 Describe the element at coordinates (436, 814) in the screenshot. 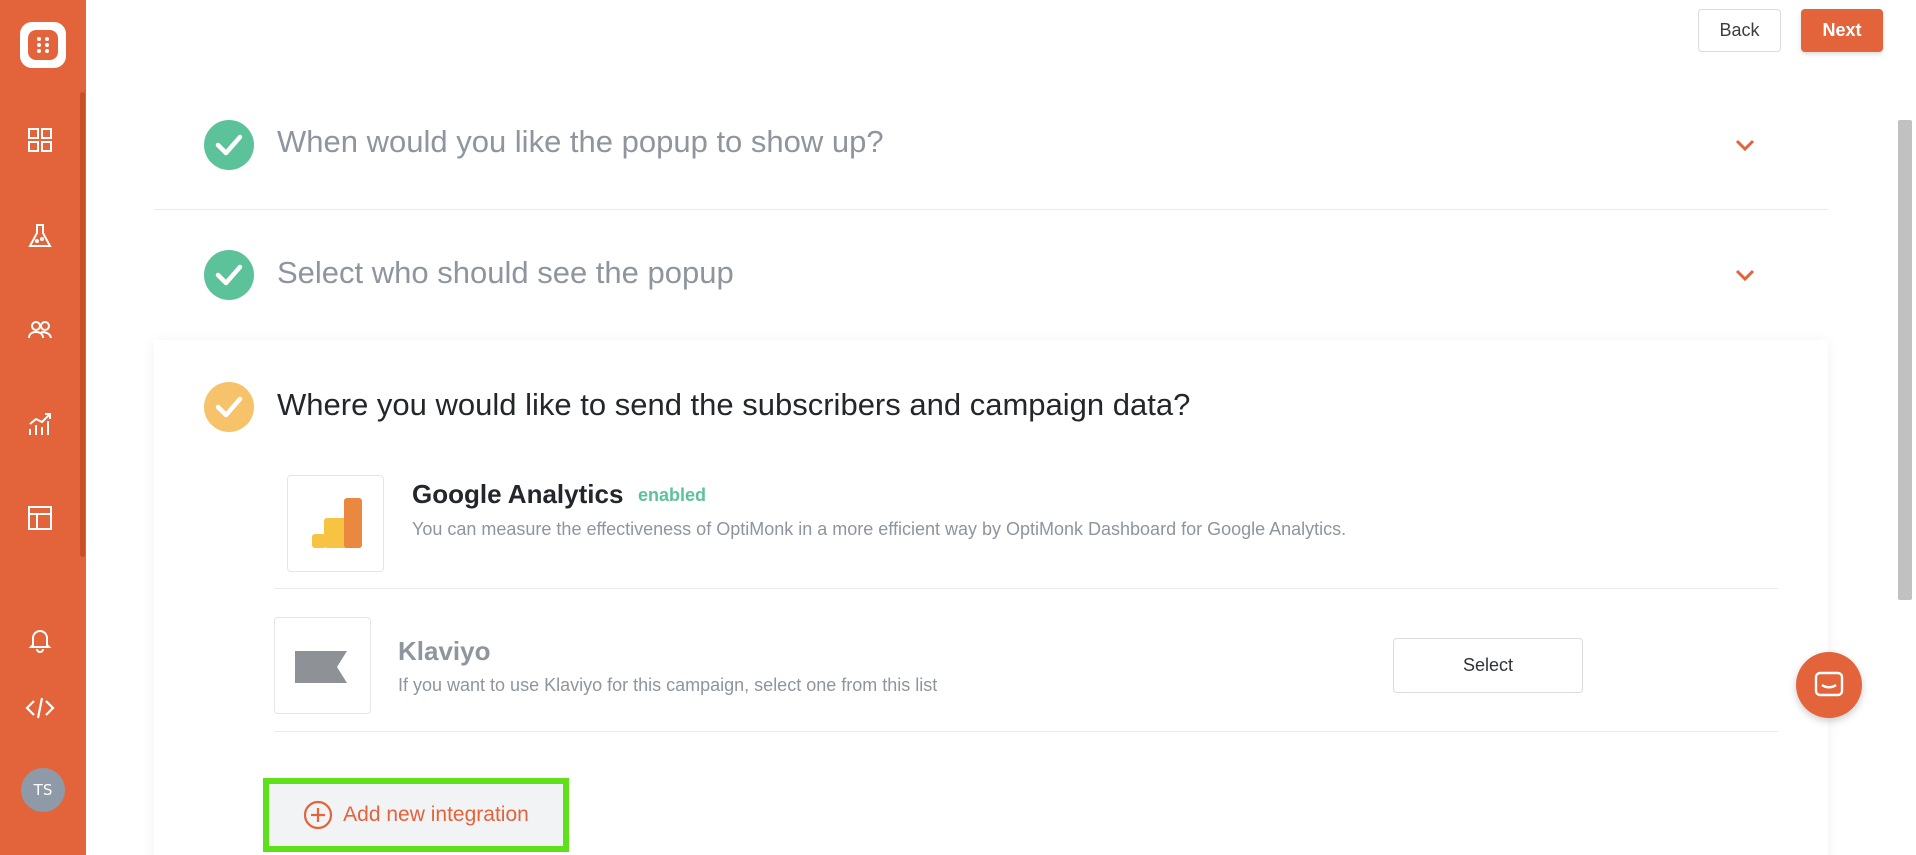

I see `add-new-integration-label: Add new integration` at that location.